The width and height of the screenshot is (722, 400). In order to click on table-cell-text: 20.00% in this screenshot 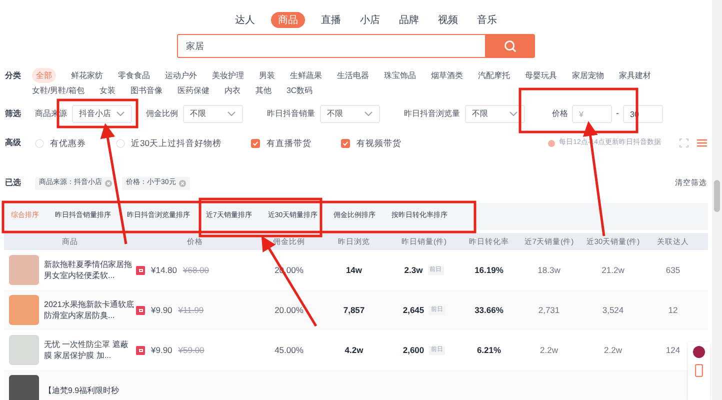, I will do `click(289, 310)`.